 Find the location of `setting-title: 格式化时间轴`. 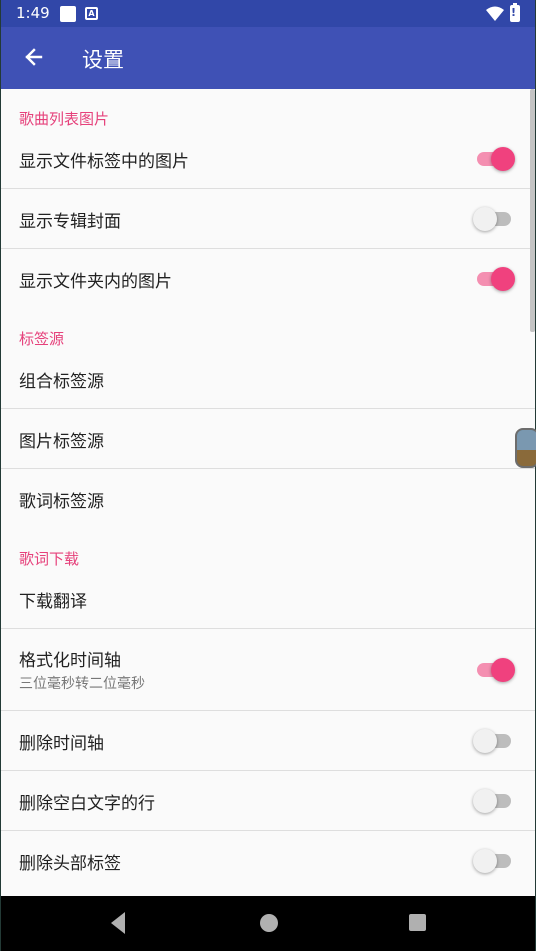

setting-title: 格式化时间轴 is located at coordinates (70, 661).